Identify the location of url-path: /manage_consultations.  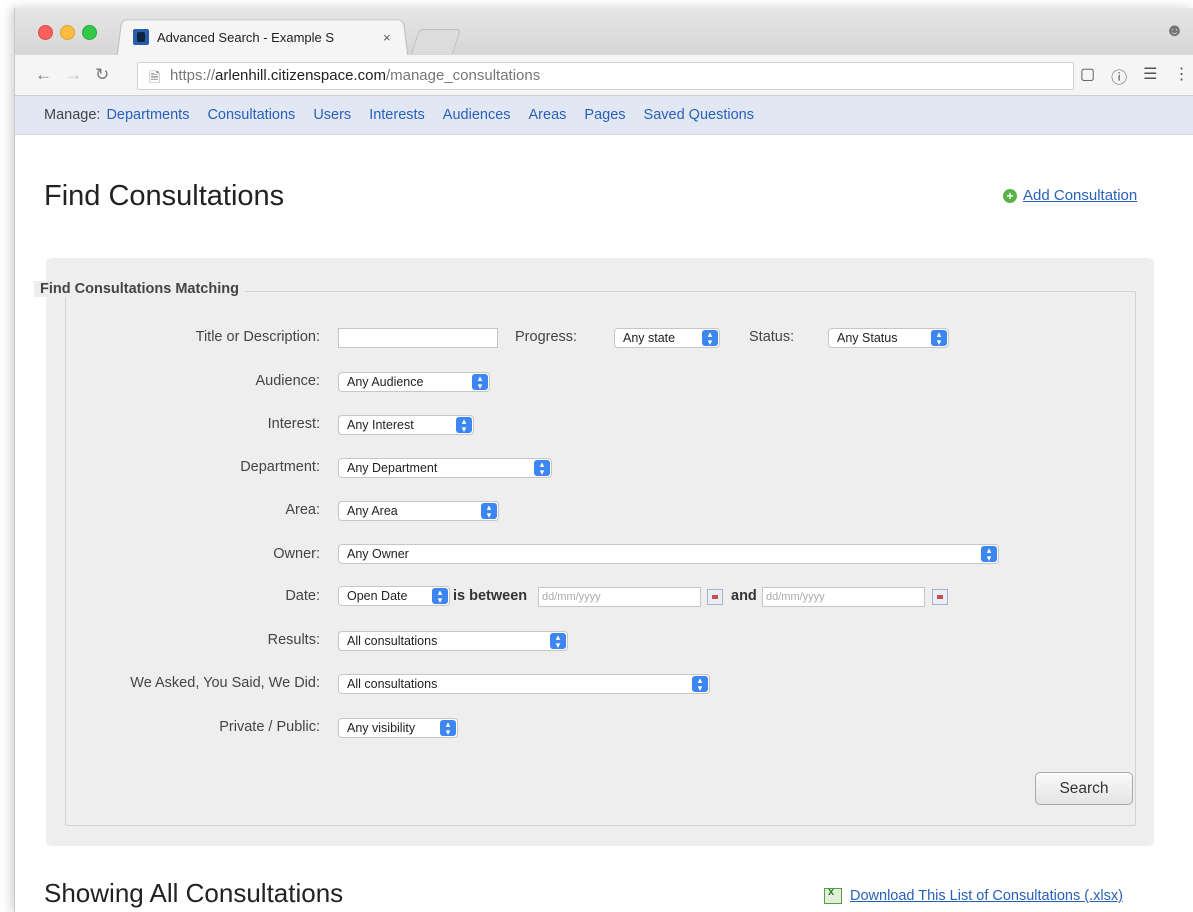
(463, 75).